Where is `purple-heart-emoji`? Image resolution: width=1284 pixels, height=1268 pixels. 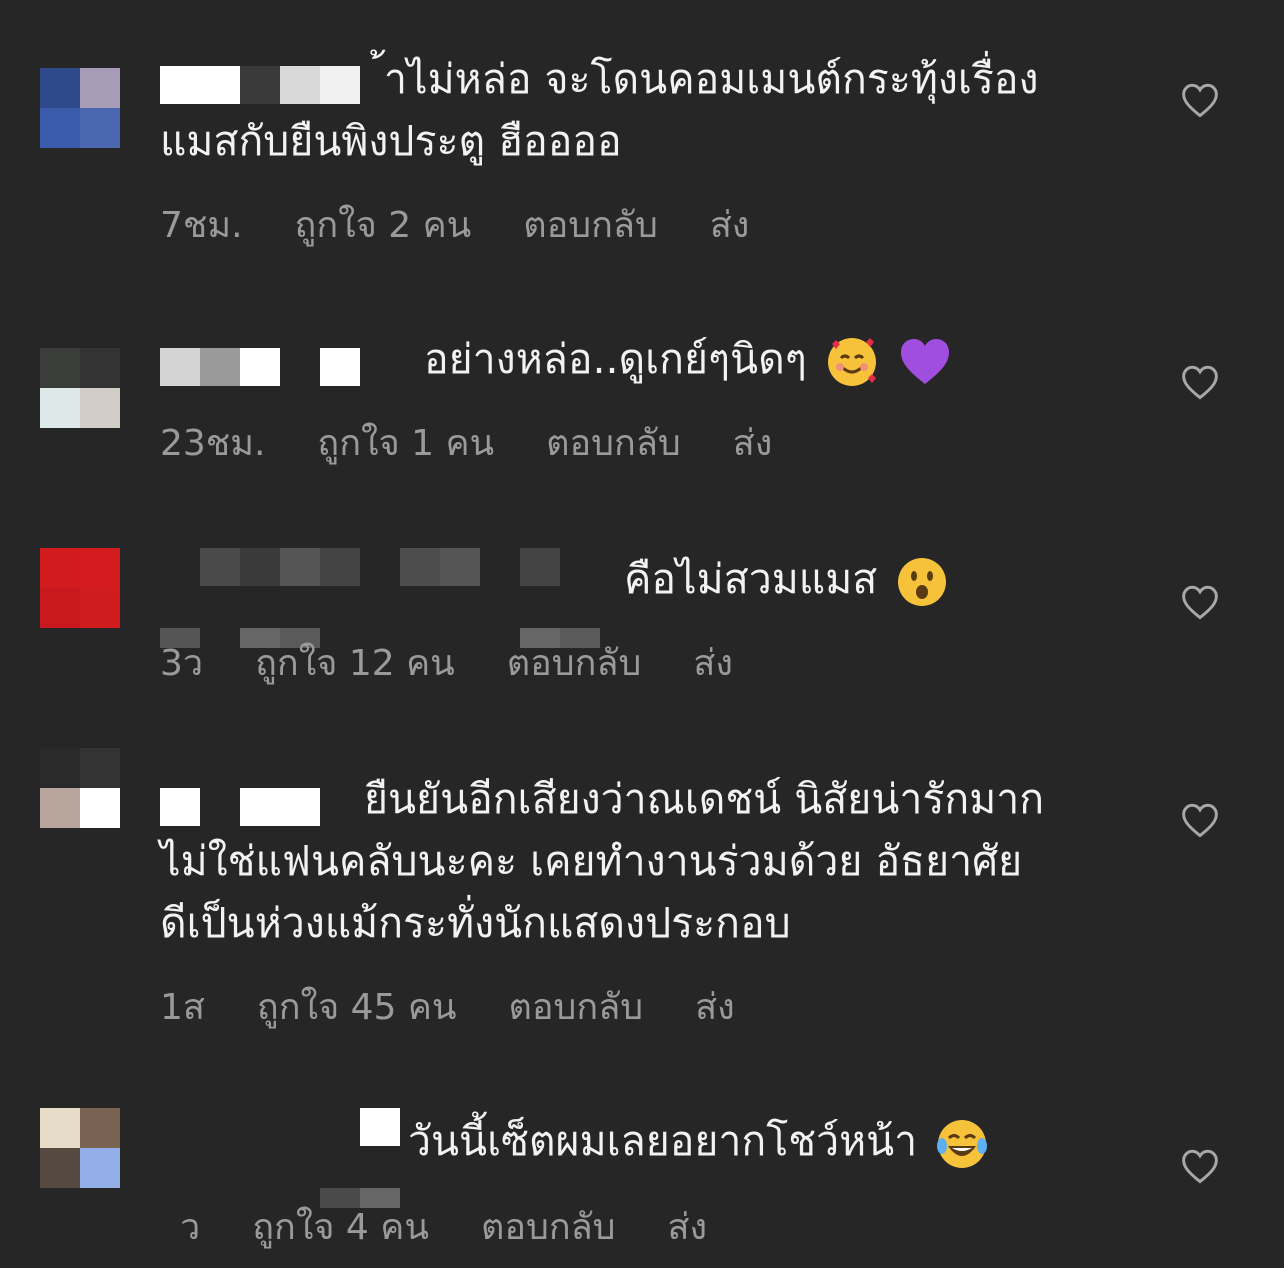
purple-heart-emoji is located at coordinates (924, 361).